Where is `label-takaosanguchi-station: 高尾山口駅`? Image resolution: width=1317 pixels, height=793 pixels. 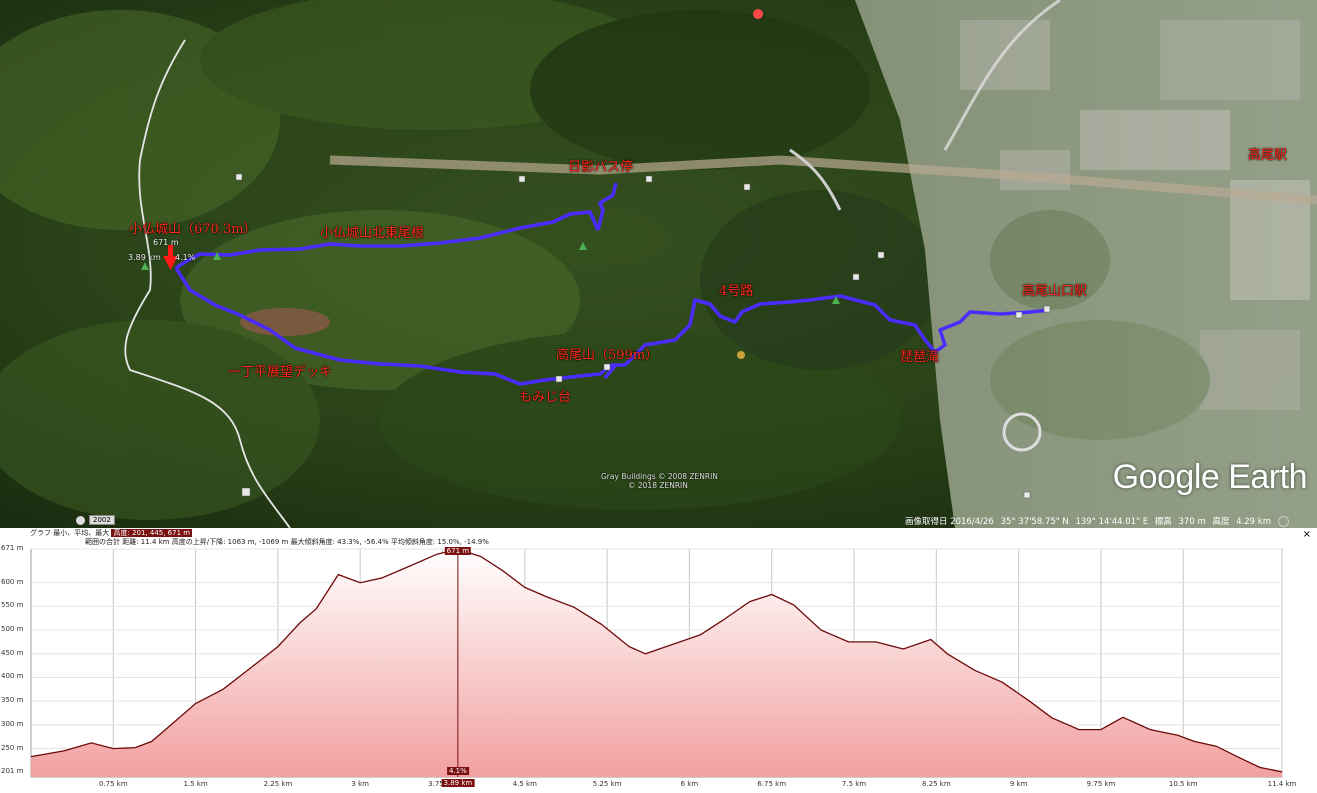 label-takaosanguchi-station: 高尾山口駅 is located at coordinates (1055, 291).